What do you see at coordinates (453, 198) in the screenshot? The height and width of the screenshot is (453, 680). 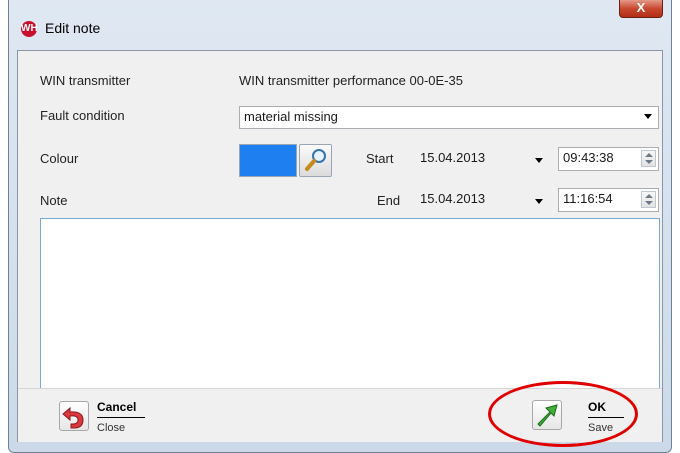 I see `end-date-value: 15.04.2013` at bounding box center [453, 198].